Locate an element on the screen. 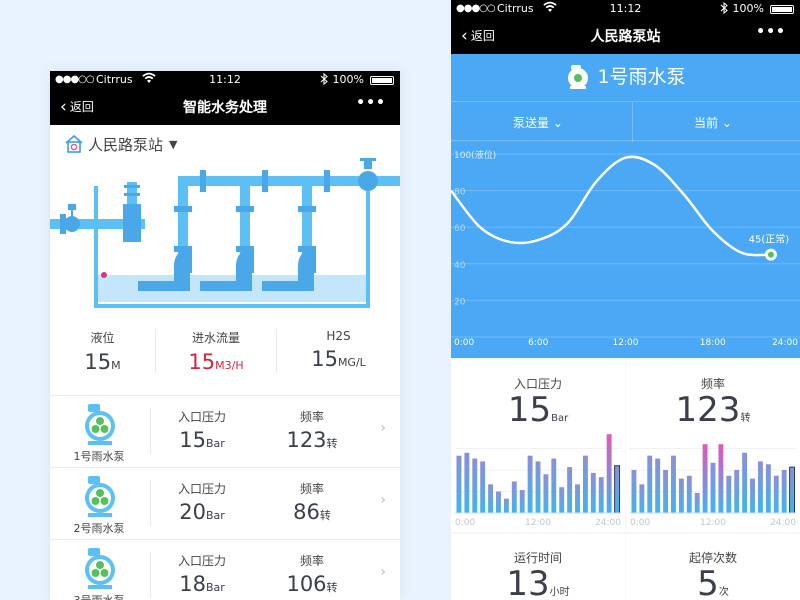  frequency-cell: 频率 123转 is located at coordinates (312, 431).